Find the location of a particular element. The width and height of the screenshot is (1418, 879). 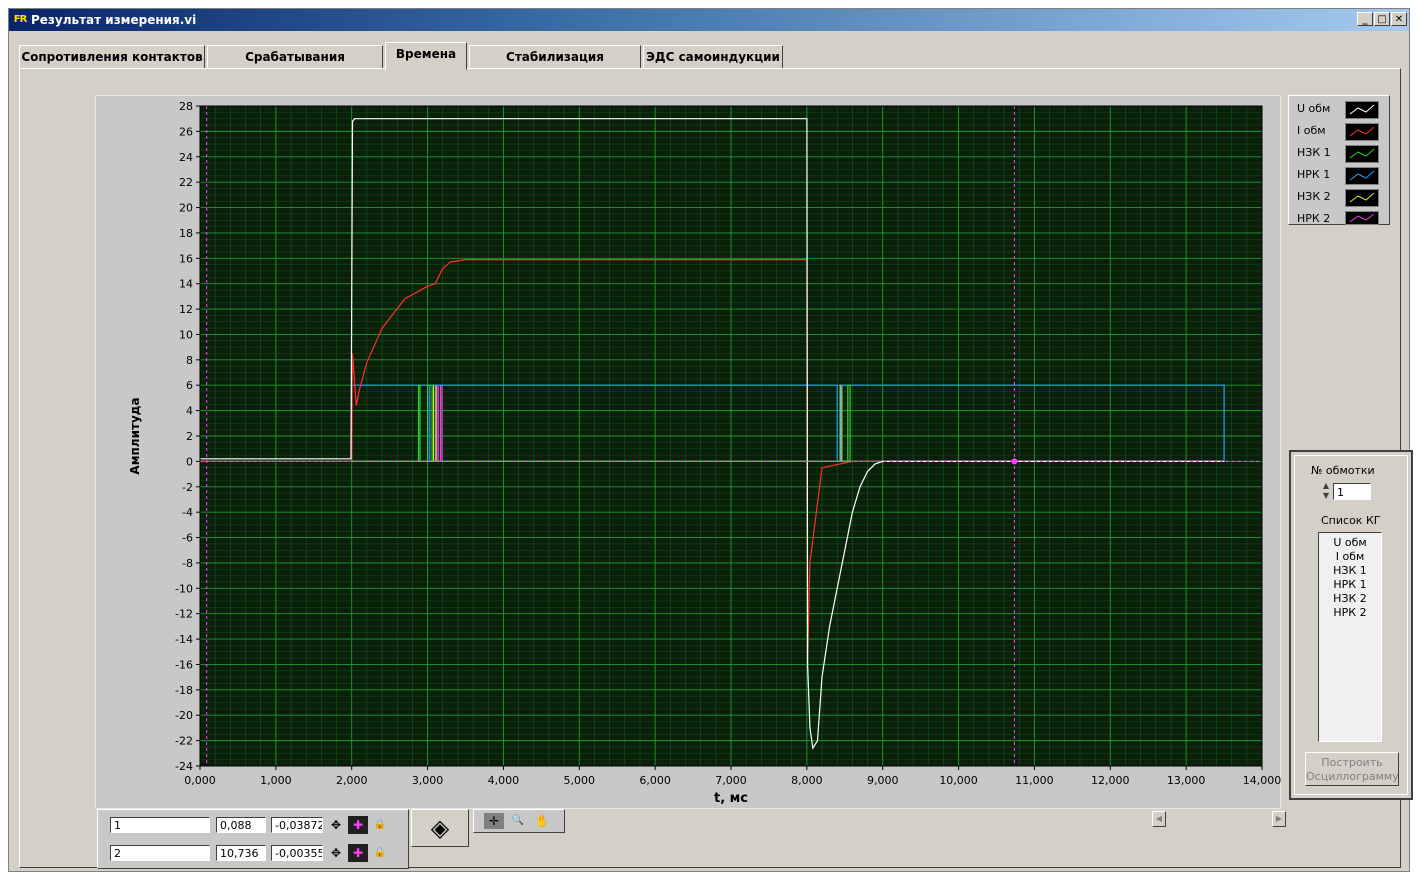

x-tick-label: 7,000 is located at coordinates (731, 780).